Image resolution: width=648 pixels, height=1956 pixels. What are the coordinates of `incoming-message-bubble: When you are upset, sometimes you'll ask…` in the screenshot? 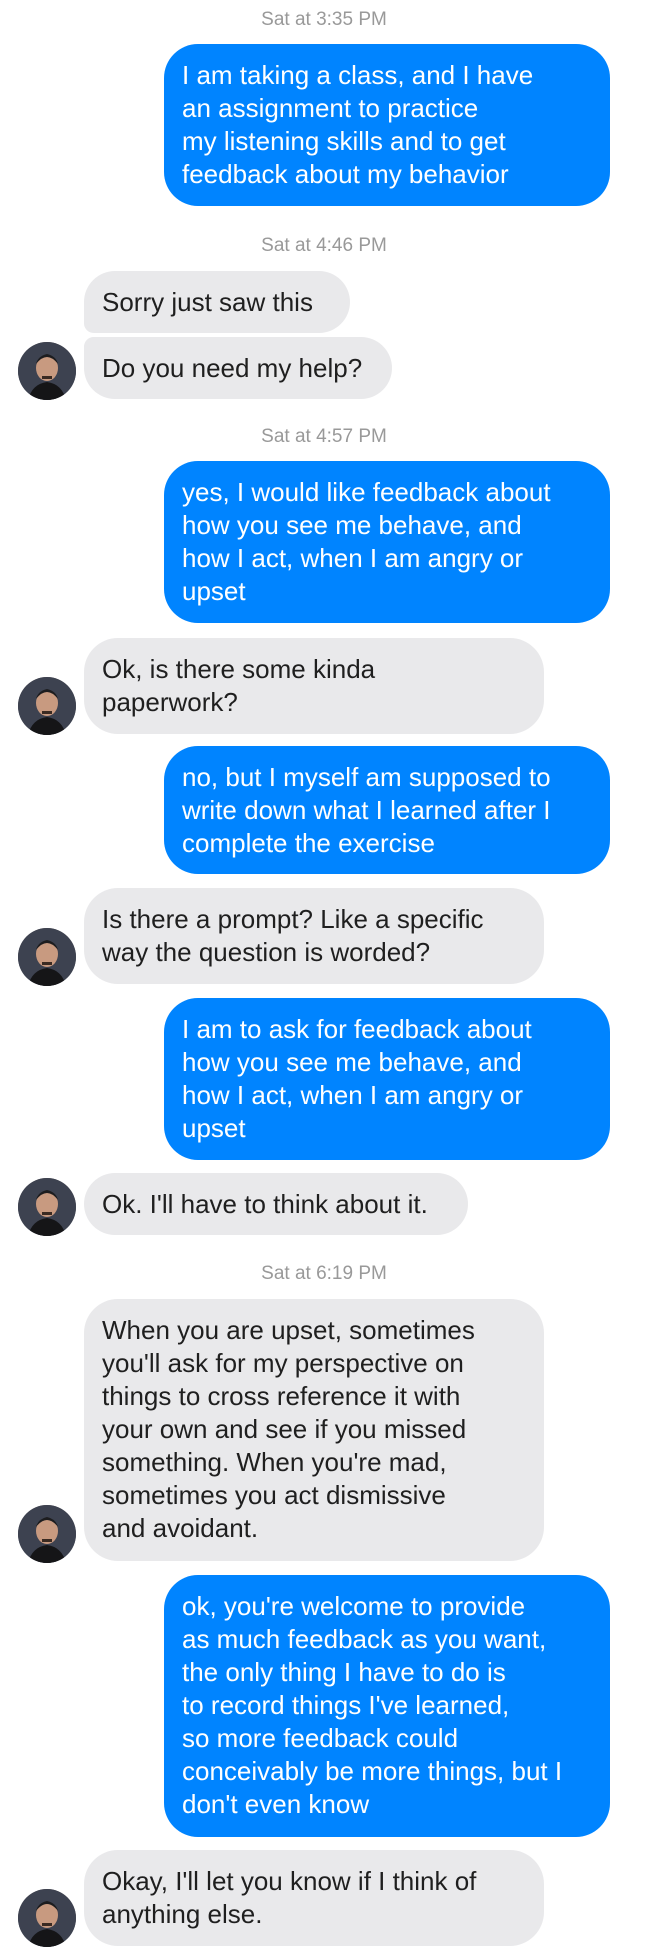 It's located at (314, 1430).